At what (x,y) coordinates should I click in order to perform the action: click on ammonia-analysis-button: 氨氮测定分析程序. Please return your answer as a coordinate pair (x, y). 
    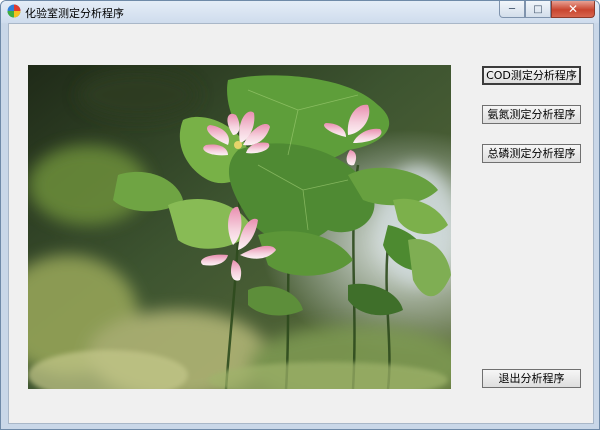
    Looking at the image, I should click on (531, 114).